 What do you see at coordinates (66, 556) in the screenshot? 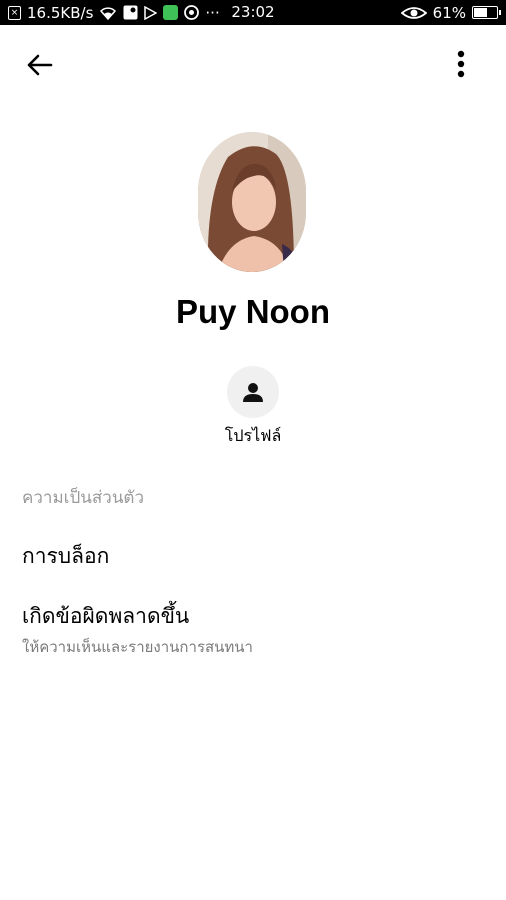
I see `blocking-title: การบล็อก` at bounding box center [66, 556].